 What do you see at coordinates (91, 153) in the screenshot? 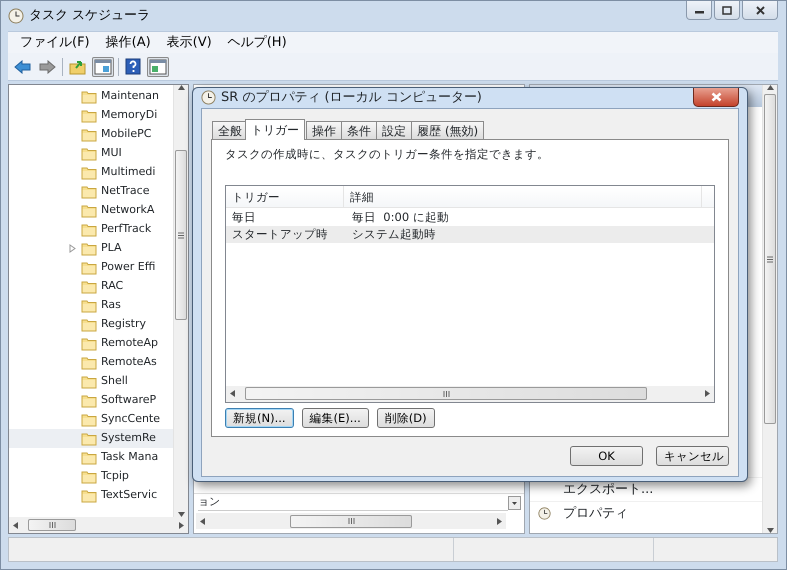
I see `tree-item: MUI` at bounding box center [91, 153].